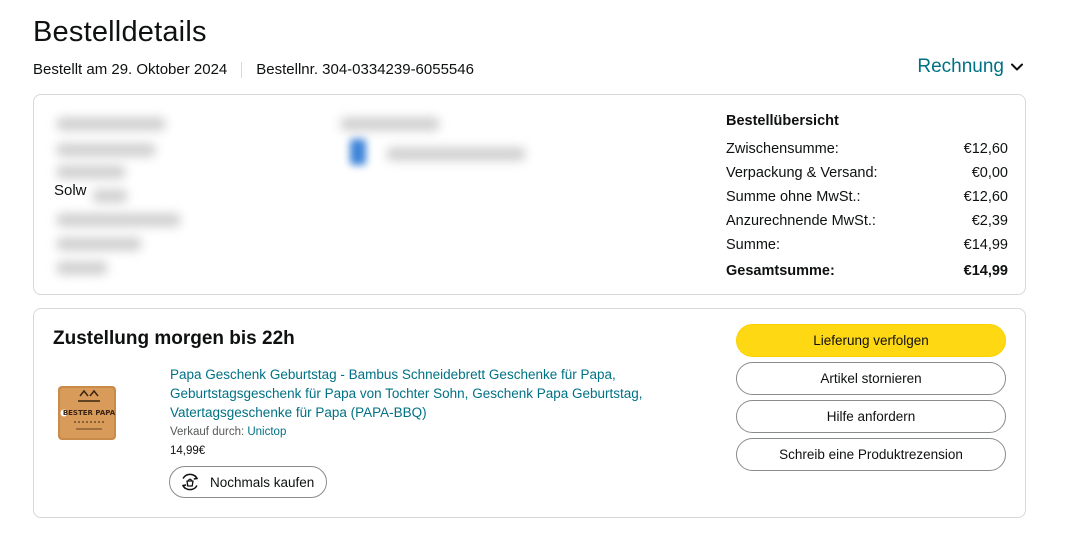 The height and width of the screenshot is (546, 1080). I want to click on overview-title: Bestellübersicht, so click(782, 121).